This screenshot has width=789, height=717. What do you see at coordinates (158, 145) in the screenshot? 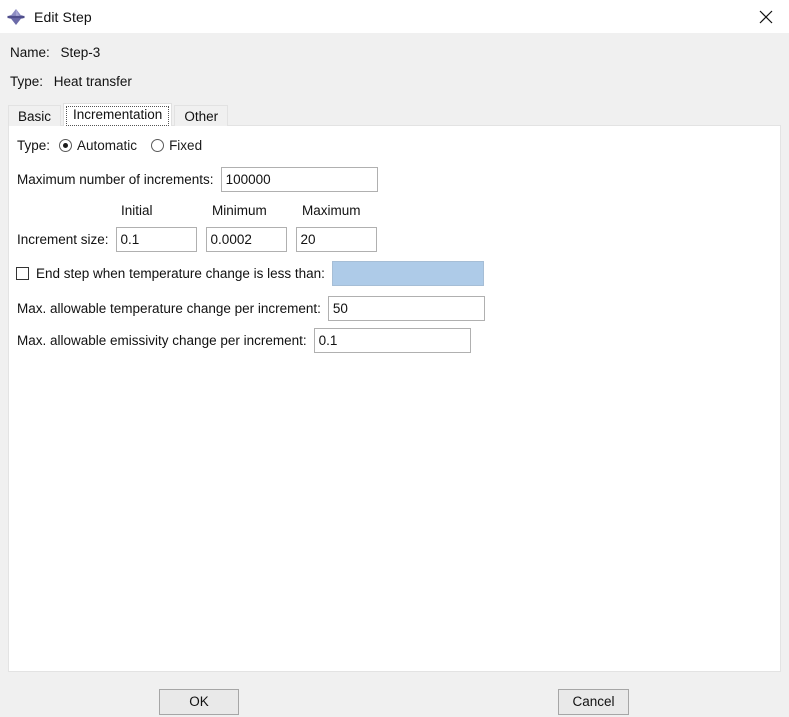
I see `radio-fixed-indicator` at bounding box center [158, 145].